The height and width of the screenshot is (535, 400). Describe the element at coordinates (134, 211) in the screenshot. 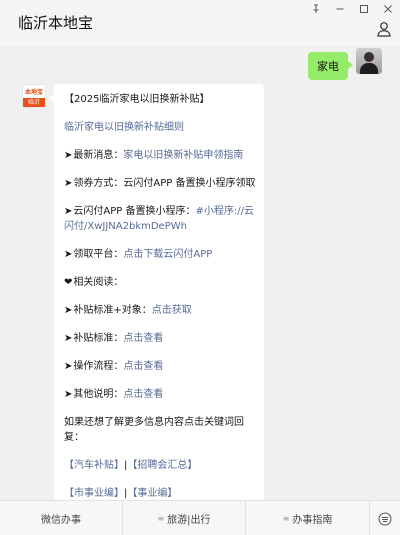

I see `miniapp-label: 云闪付APP 备置换小程序：` at that location.